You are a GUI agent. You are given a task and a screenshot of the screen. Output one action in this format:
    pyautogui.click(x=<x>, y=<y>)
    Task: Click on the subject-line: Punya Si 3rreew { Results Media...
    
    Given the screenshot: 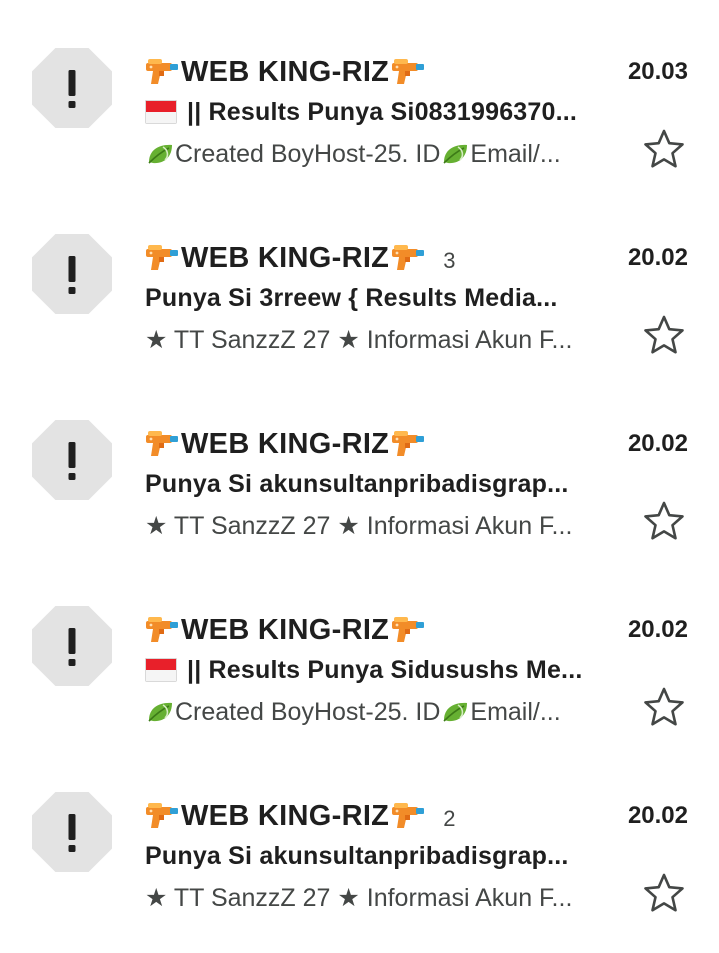 What is the action you would take?
    pyautogui.click(x=385, y=298)
    